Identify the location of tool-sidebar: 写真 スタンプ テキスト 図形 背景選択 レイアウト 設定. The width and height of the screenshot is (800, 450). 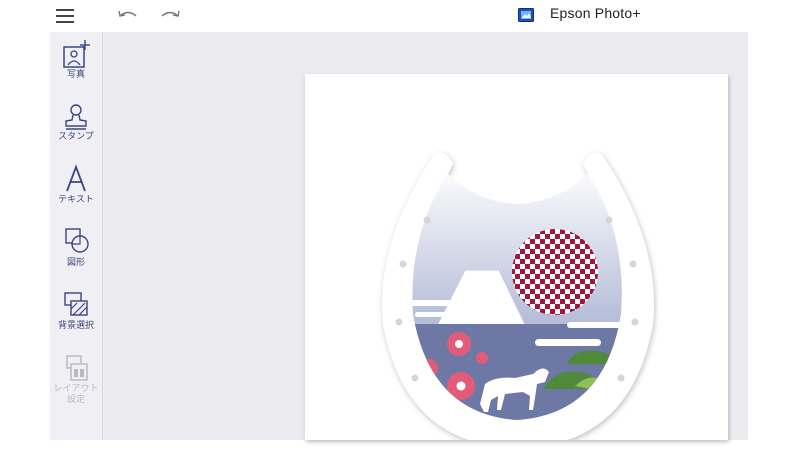
(76, 236).